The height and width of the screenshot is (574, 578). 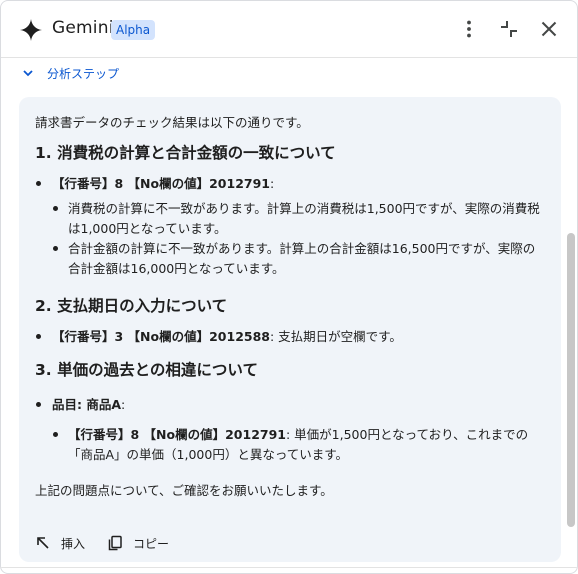 I want to click on response-intro: 請求書データのチェック結果は以下の通りです。, so click(x=172, y=122).